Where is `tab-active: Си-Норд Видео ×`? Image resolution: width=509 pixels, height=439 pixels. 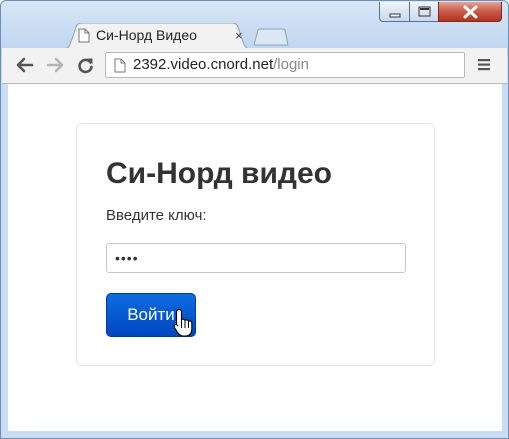 tab-active: Си-Норд Видео × is located at coordinates (157, 36).